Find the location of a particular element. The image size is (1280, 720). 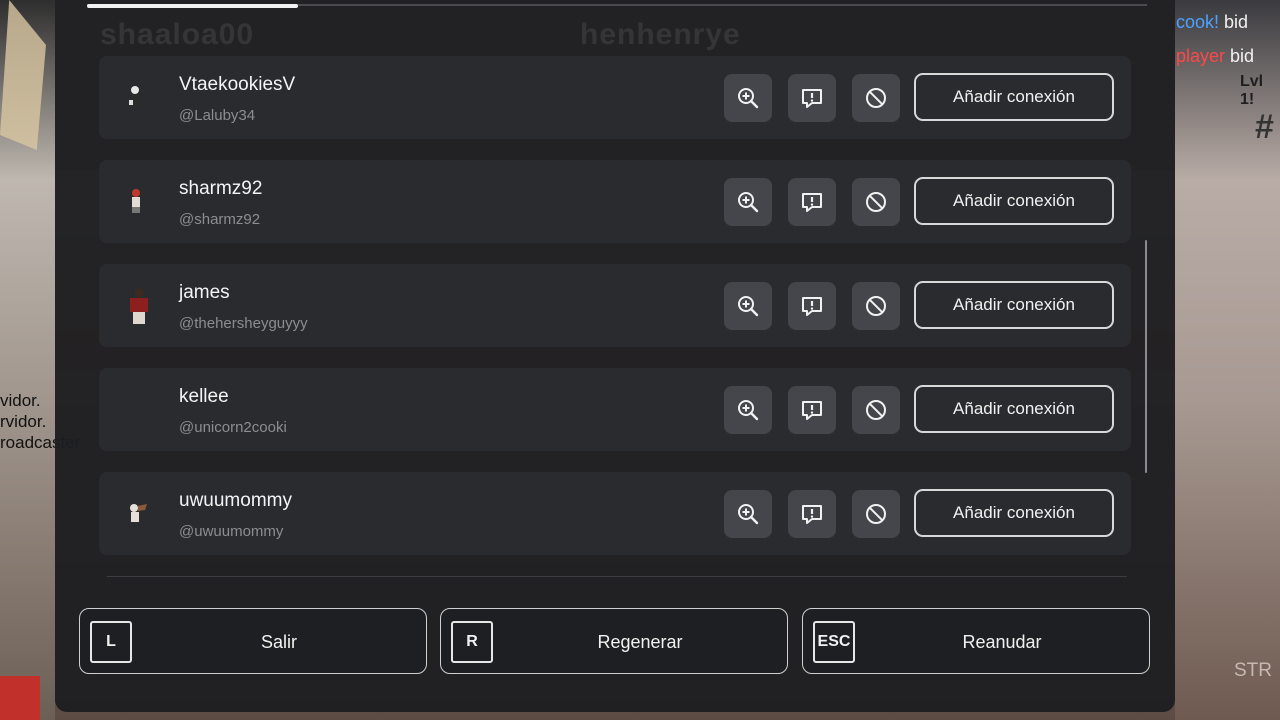

chat-username: player is located at coordinates (1201, 56).